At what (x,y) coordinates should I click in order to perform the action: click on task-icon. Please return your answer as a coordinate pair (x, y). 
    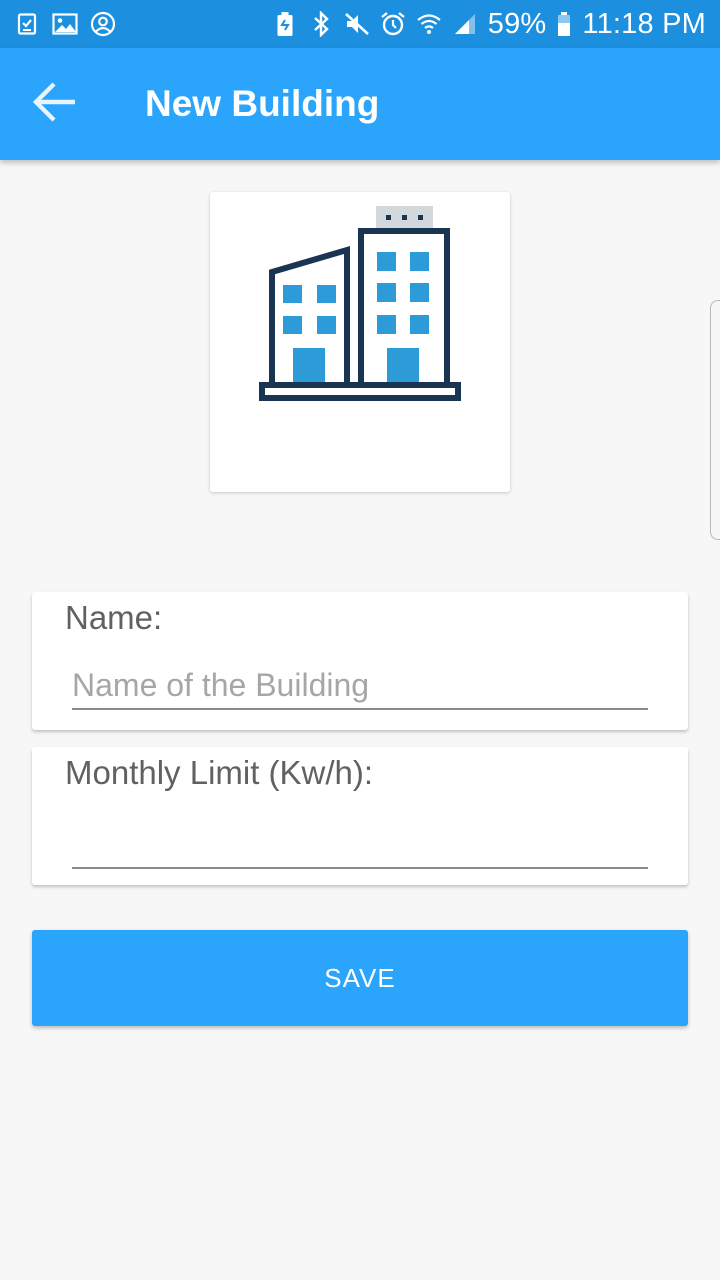
    Looking at the image, I should click on (27, 24).